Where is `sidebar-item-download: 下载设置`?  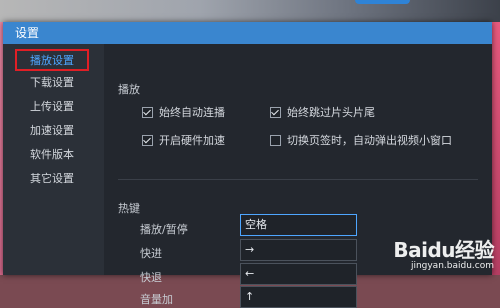 sidebar-item-download: 下载设置 is located at coordinates (52, 84).